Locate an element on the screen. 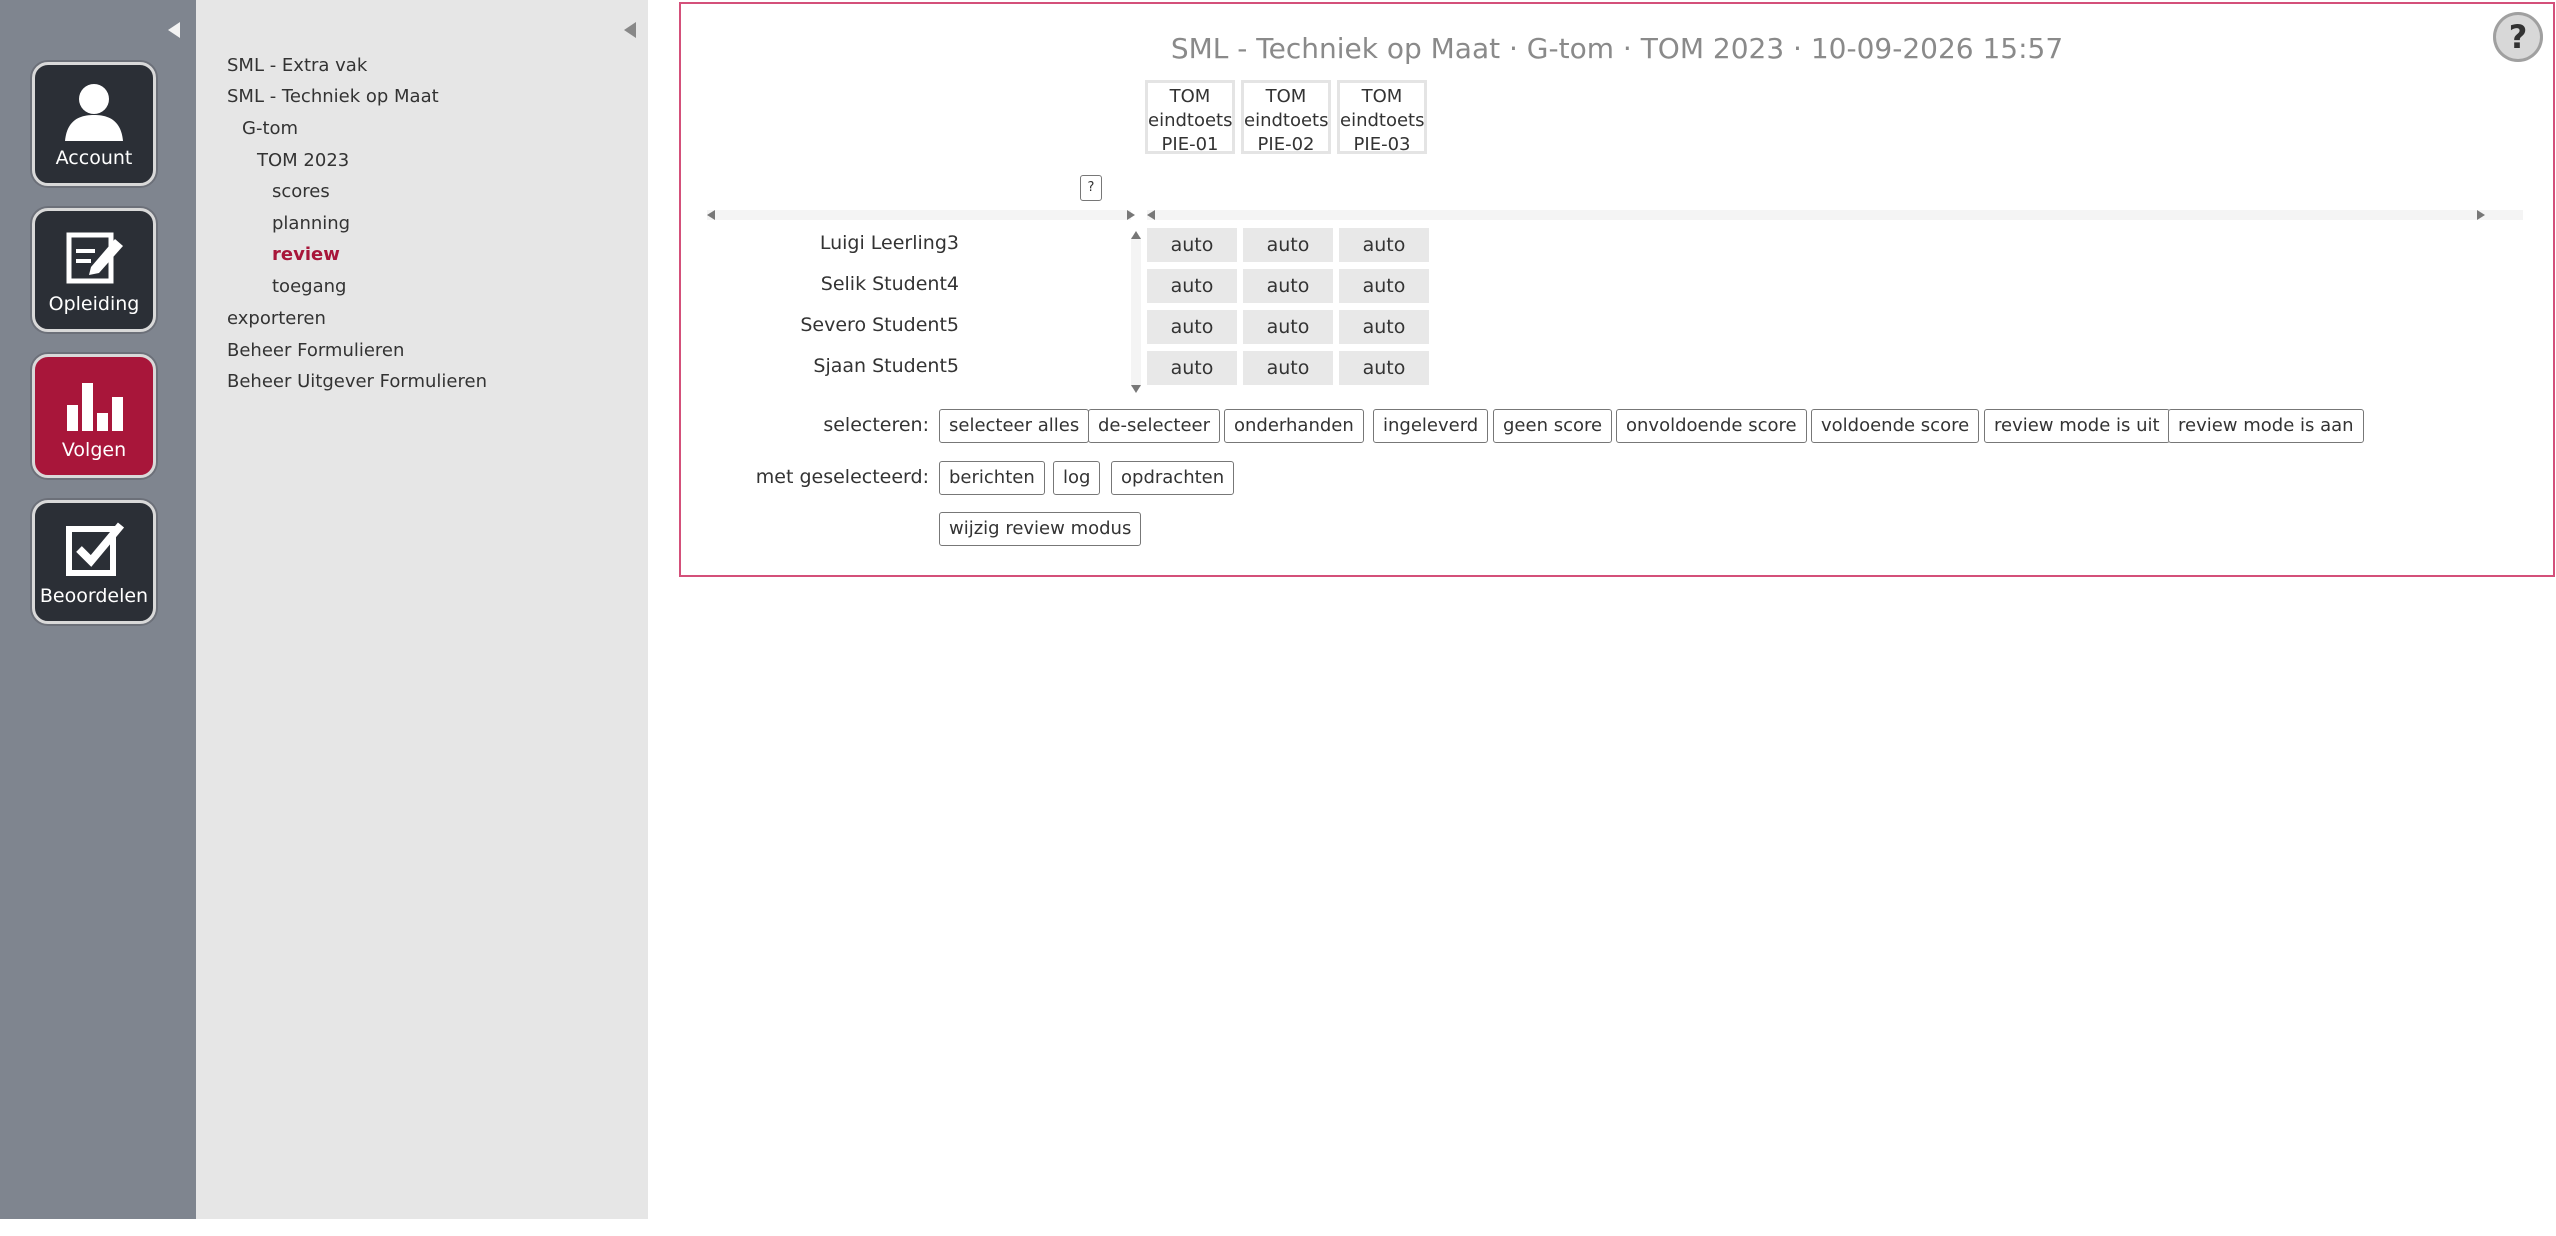 The image size is (2556, 1236). column-header: TOM eindtoets PIE-02 is located at coordinates (1286, 117).